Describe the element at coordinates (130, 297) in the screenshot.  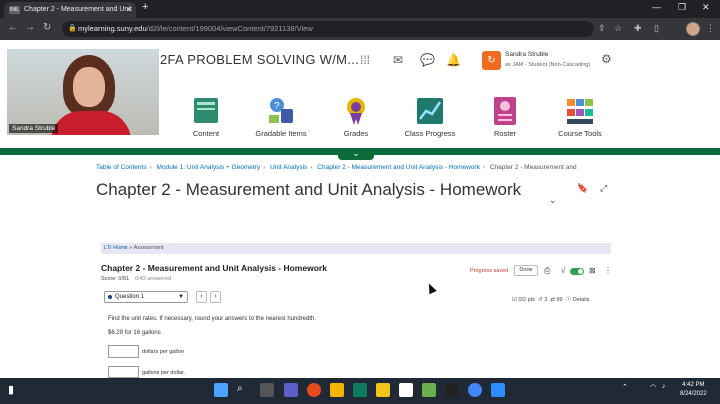
I see `question-selector-label: Question 1` at that location.